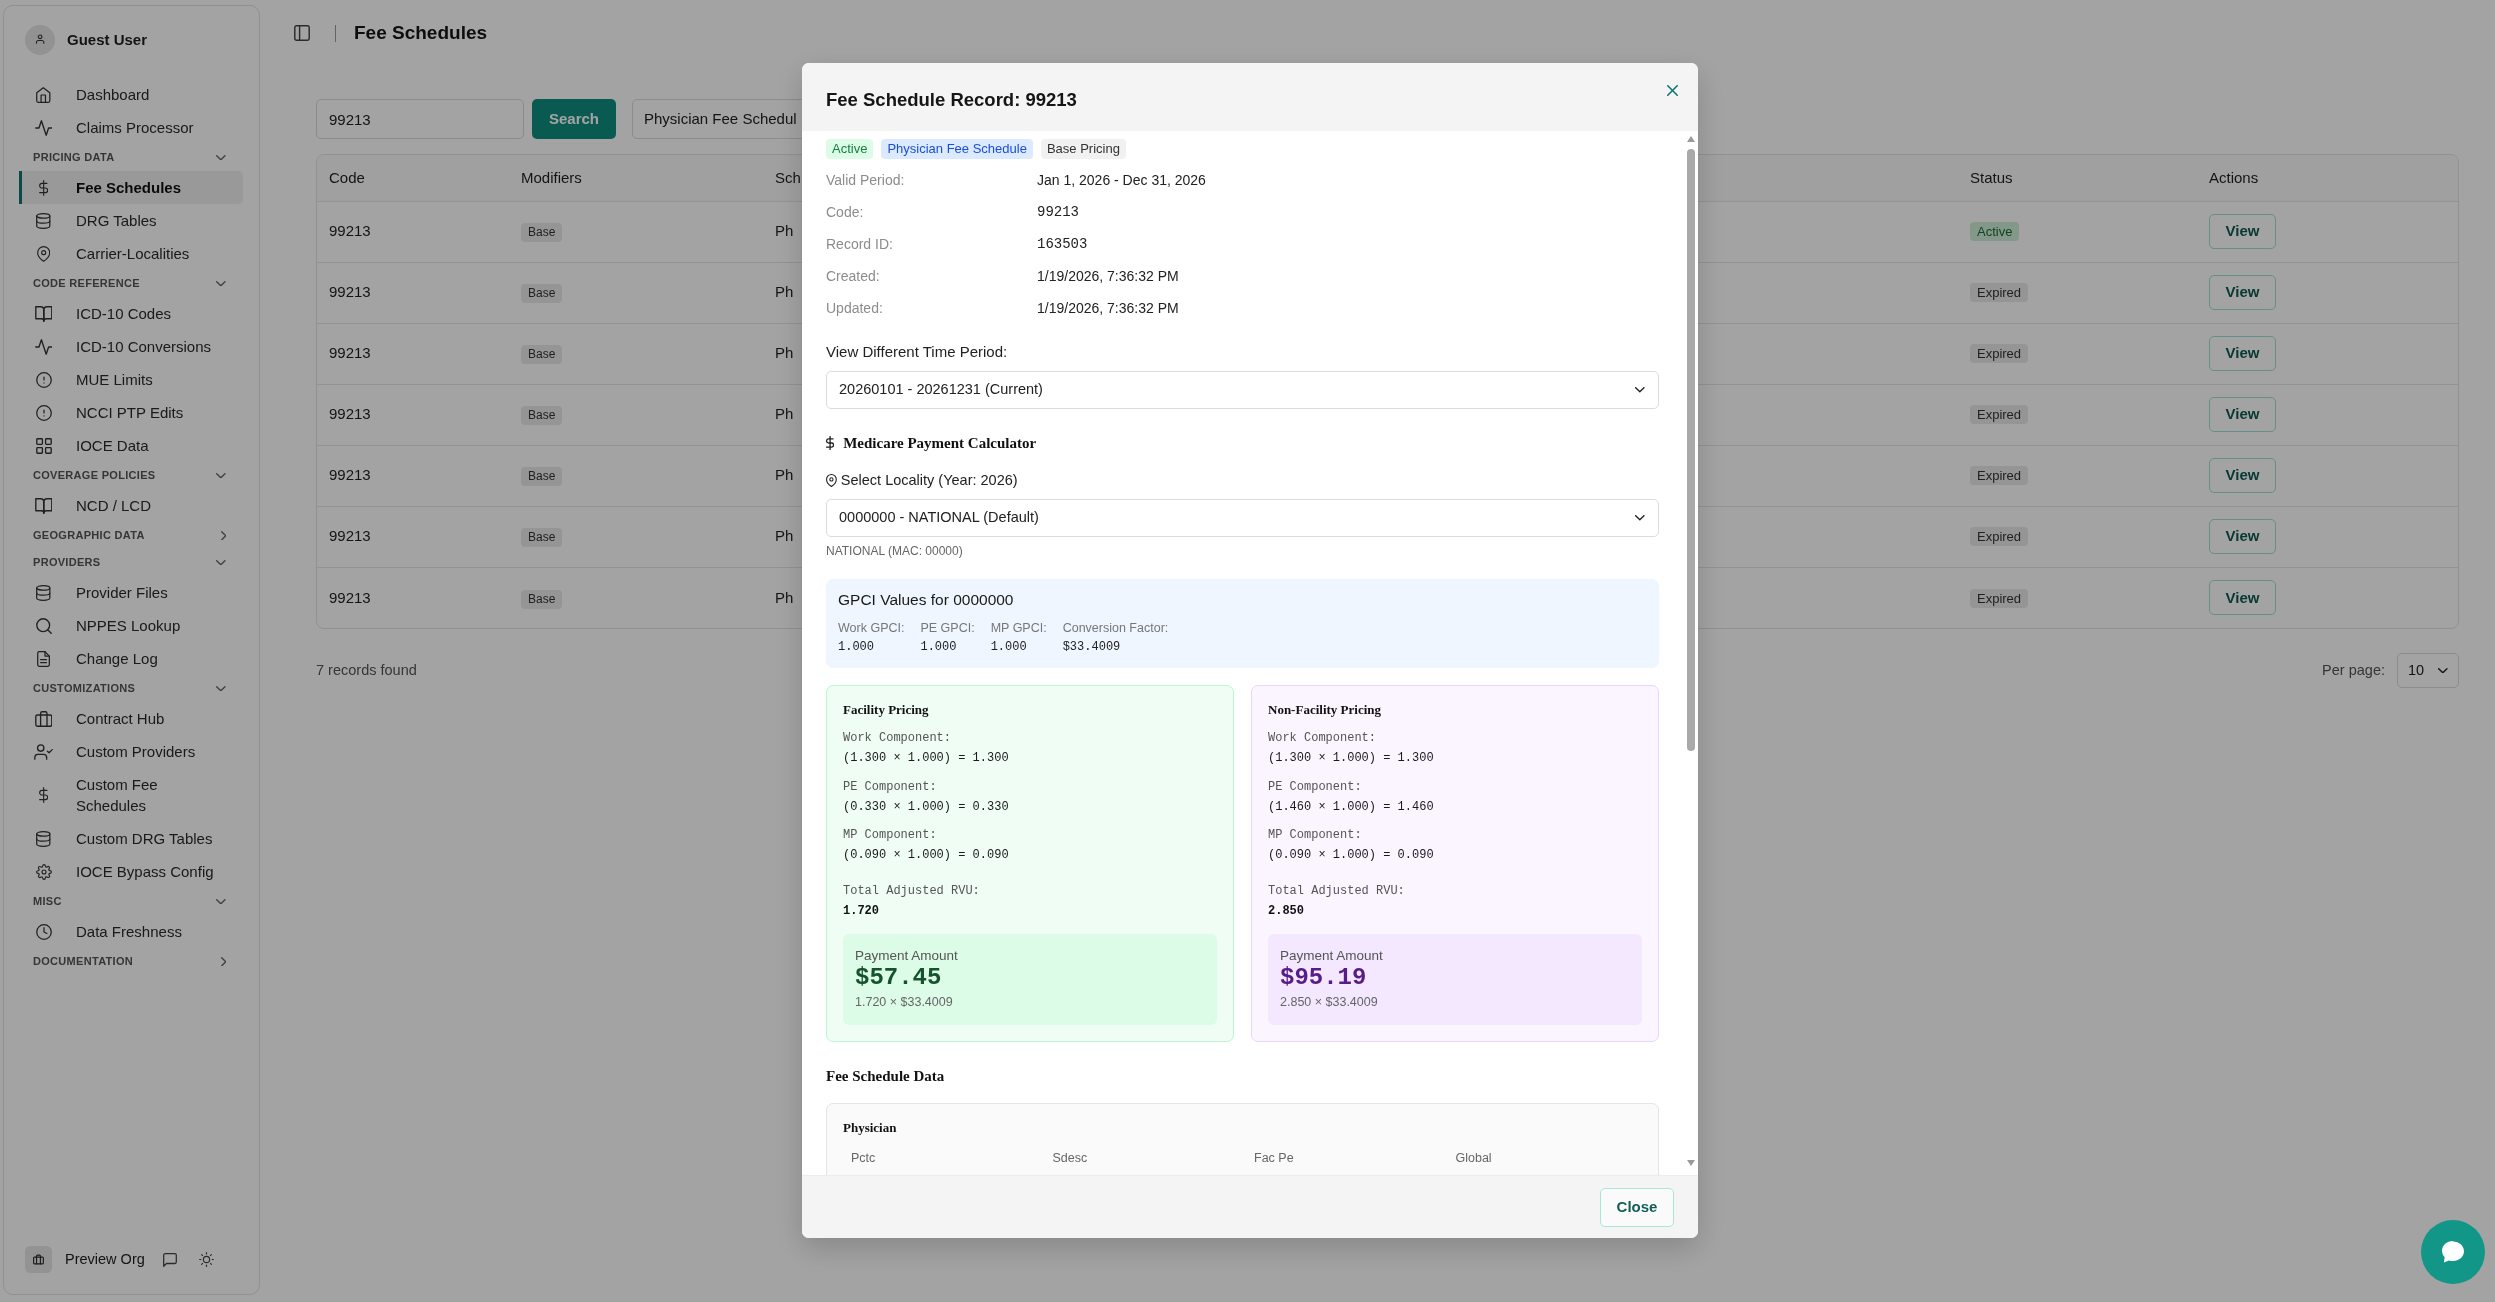  Describe the element at coordinates (131, 625) in the screenshot. I see `sidebar-item: NPPES Lookup` at that location.